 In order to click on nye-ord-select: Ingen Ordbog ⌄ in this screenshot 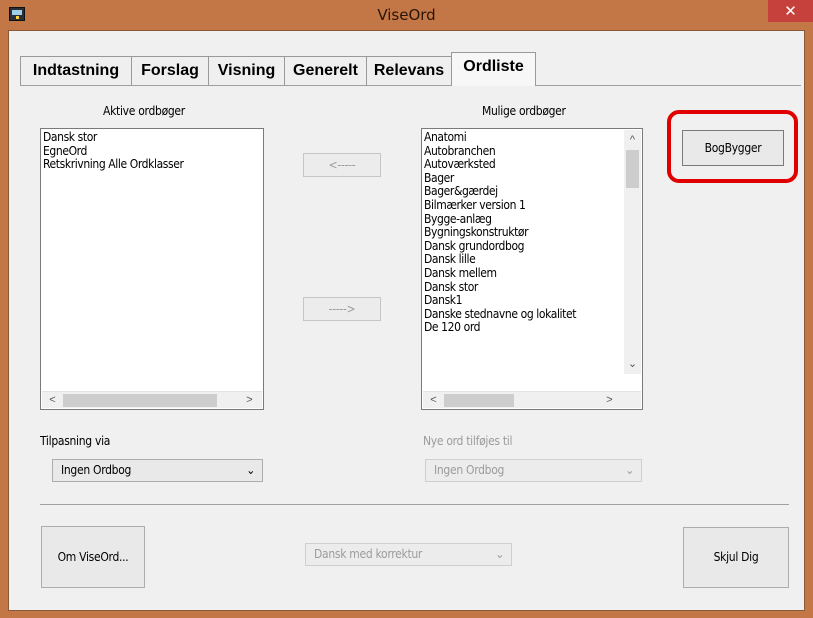, I will do `click(533, 470)`.